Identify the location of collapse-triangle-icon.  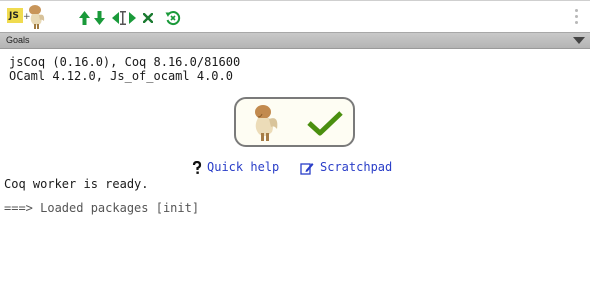
(579, 40).